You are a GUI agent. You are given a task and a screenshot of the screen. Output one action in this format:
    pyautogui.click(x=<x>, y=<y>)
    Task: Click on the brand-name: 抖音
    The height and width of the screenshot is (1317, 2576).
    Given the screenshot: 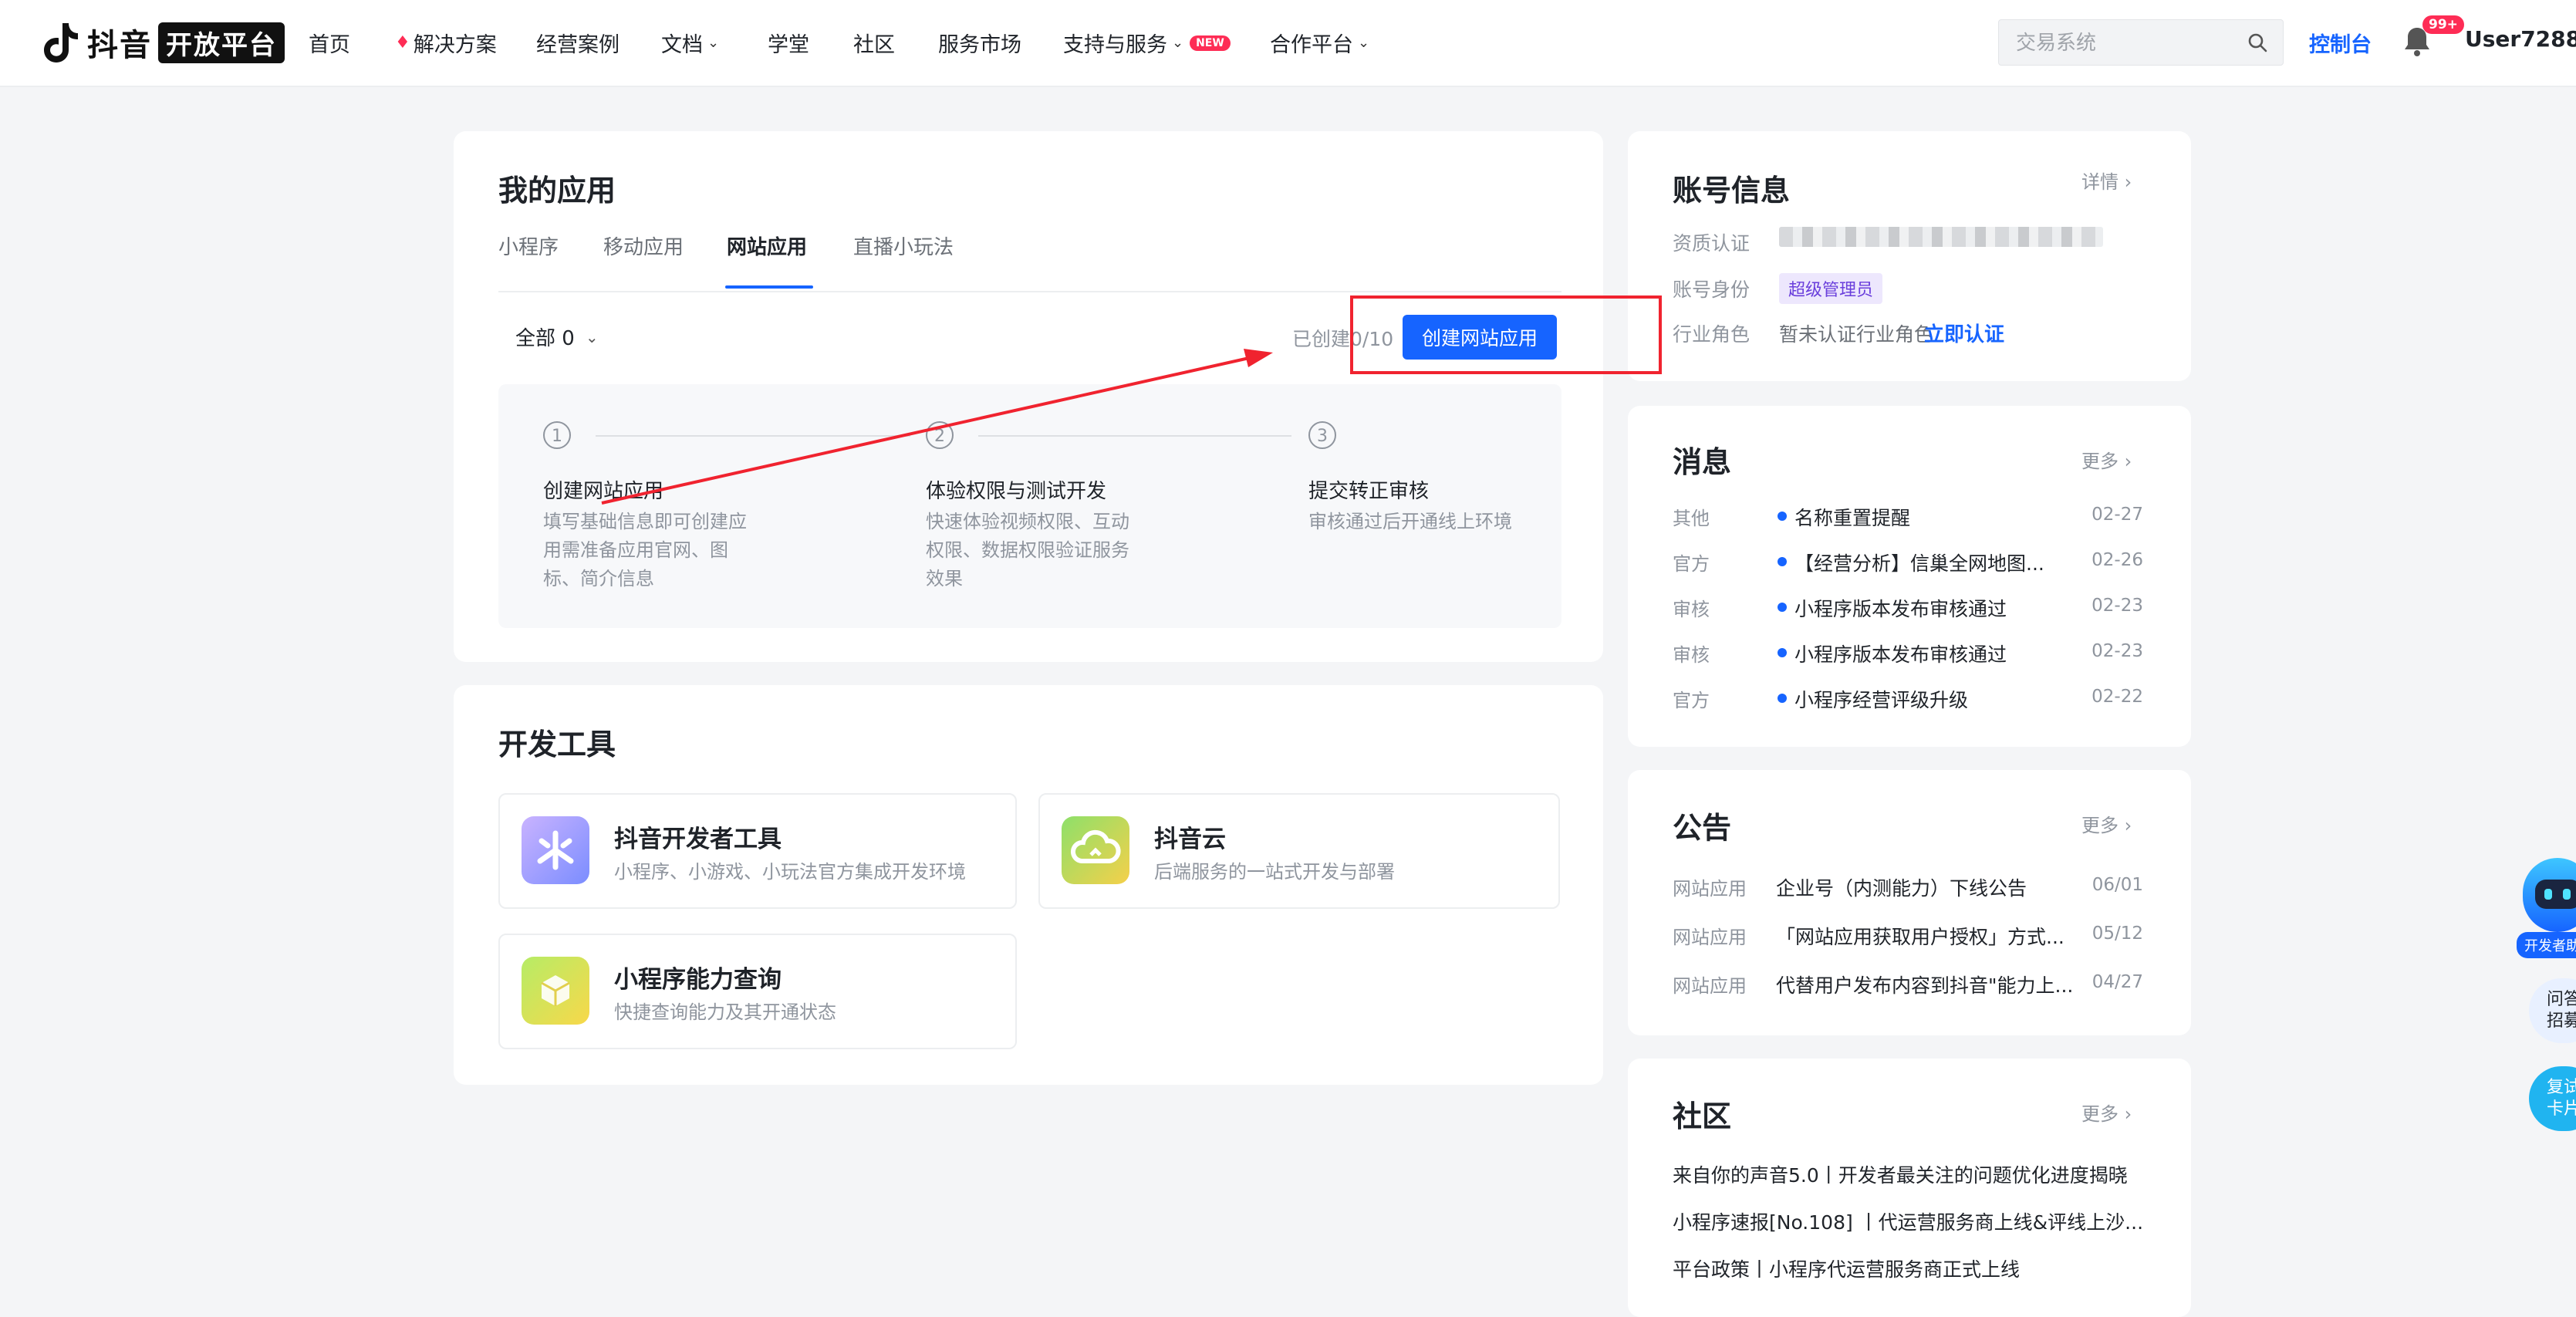 What is the action you would take?
    pyautogui.click(x=120, y=45)
    